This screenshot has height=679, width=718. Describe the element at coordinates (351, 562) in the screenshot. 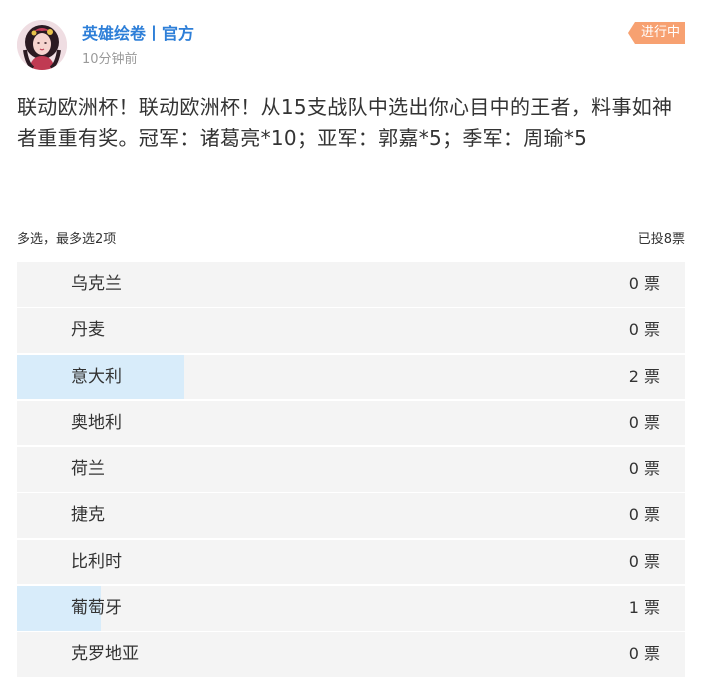

I see `poll-option: 比利时 0 票` at that location.